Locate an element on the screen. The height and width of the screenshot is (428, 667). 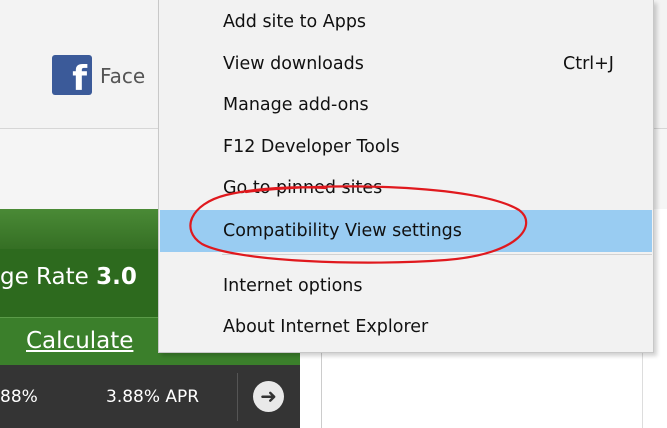
apr-left-value: 88% is located at coordinates (19, 397).